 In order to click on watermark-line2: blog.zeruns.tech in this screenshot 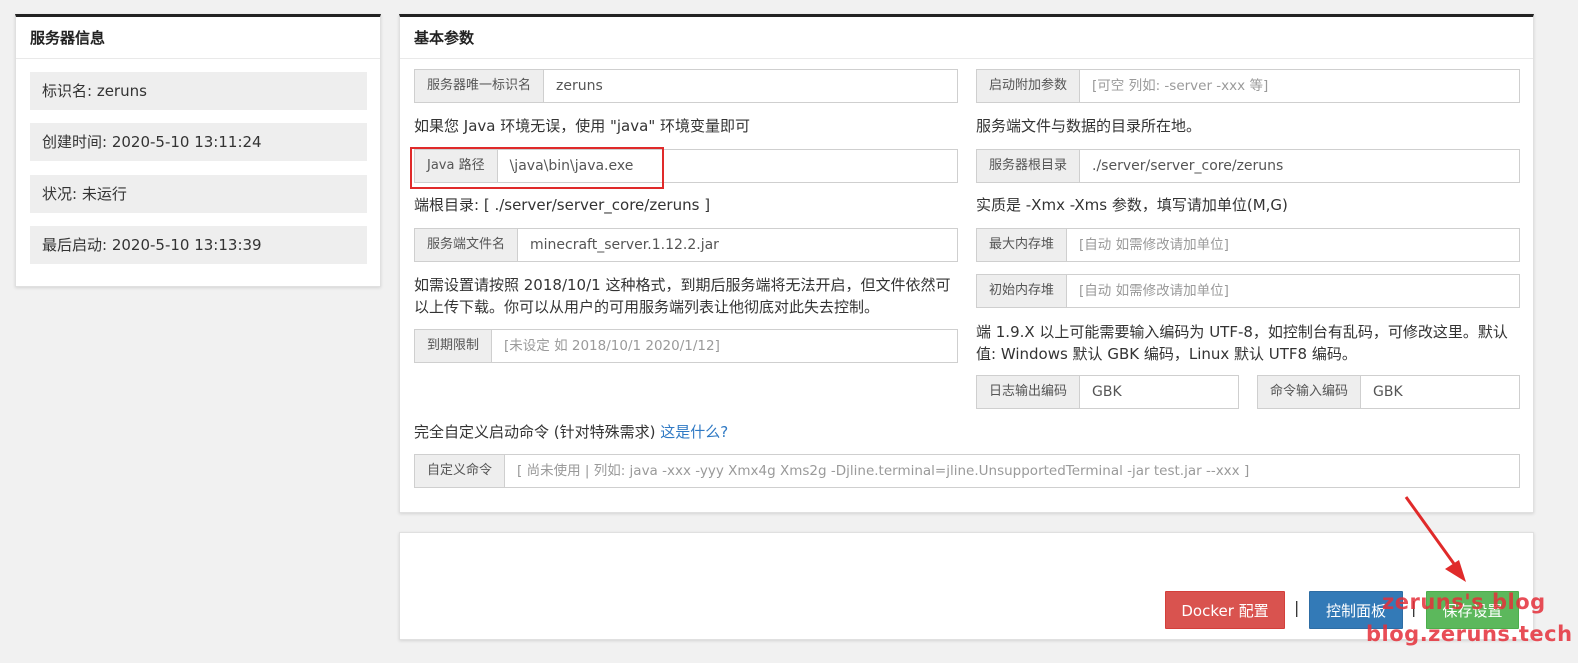, I will do `click(1469, 634)`.